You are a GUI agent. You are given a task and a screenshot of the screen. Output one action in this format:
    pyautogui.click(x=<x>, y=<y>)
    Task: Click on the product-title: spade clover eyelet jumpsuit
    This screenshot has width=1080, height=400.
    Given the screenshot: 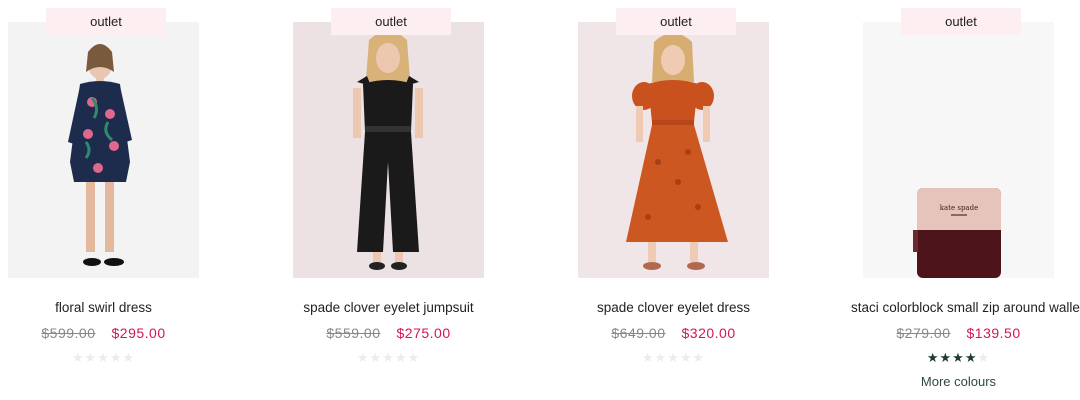 What is the action you would take?
    pyautogui.click(x=388, y=307)
    